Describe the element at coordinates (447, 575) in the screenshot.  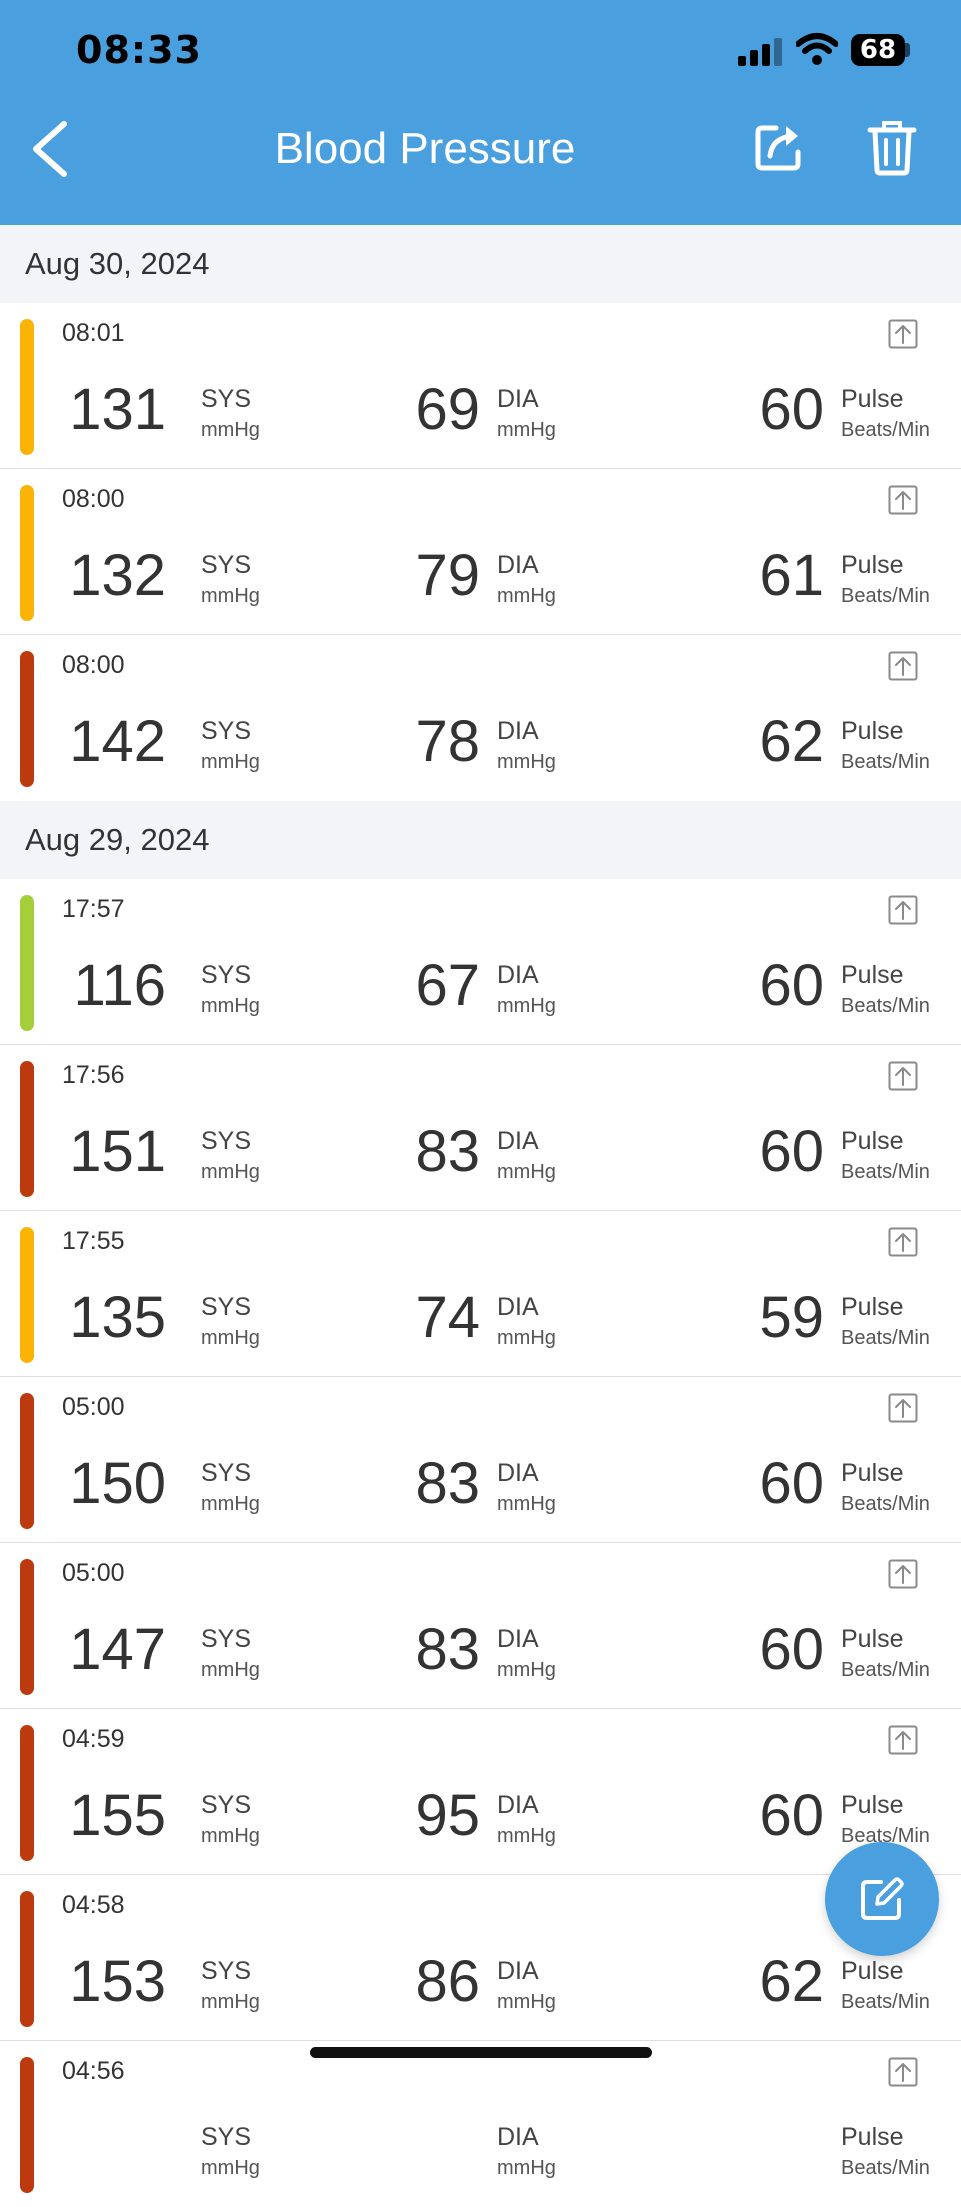
I see `dia-value: 79` at that location.